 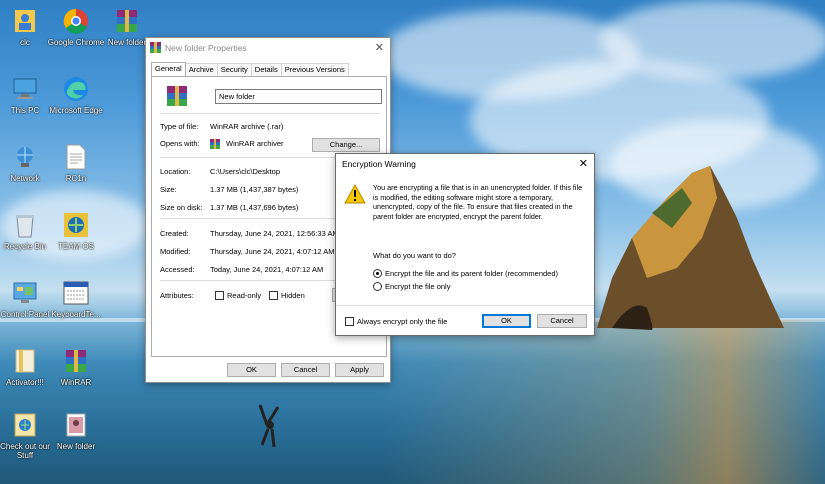 What do you see at coordinates (76, 157) in the screenshot?
I see `text-file-icon` at bounding box center [76, 157].